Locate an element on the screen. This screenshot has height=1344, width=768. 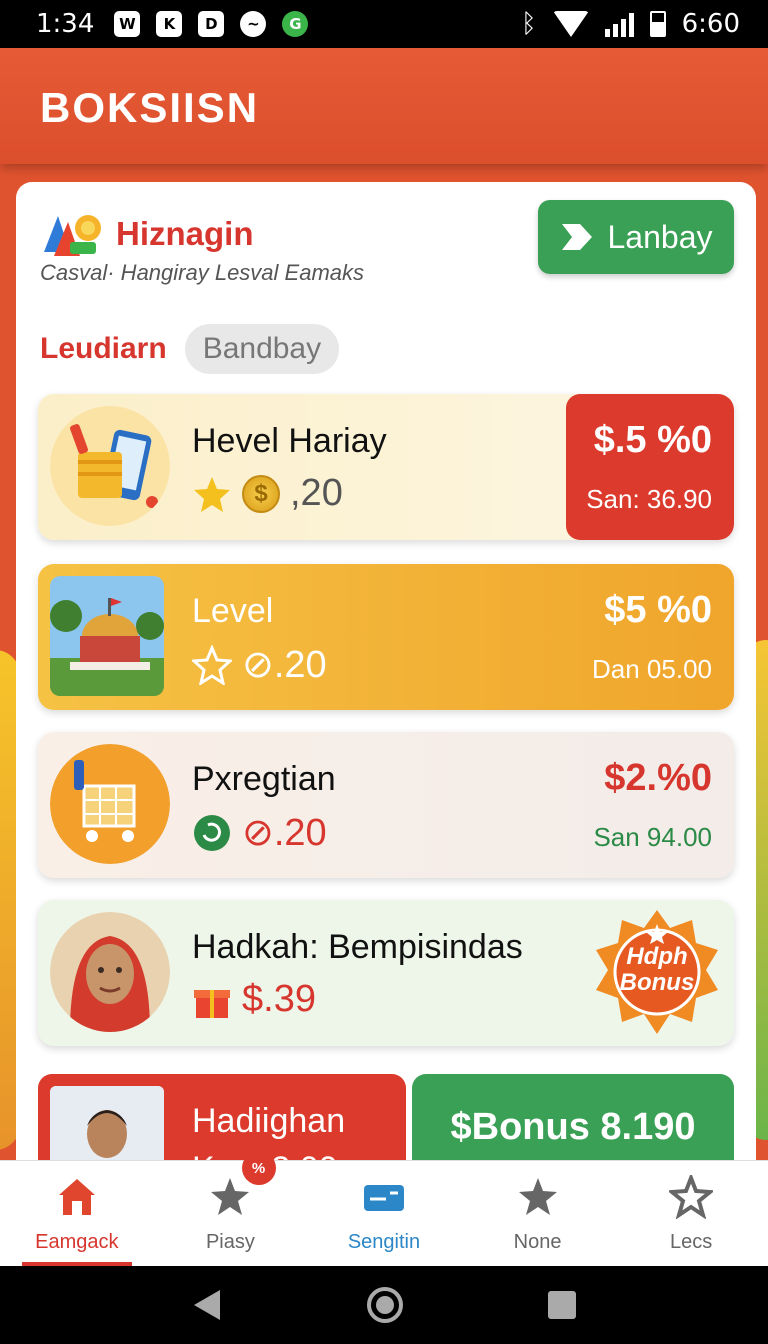
home-button-icon is located at coordinates (385, 1305).